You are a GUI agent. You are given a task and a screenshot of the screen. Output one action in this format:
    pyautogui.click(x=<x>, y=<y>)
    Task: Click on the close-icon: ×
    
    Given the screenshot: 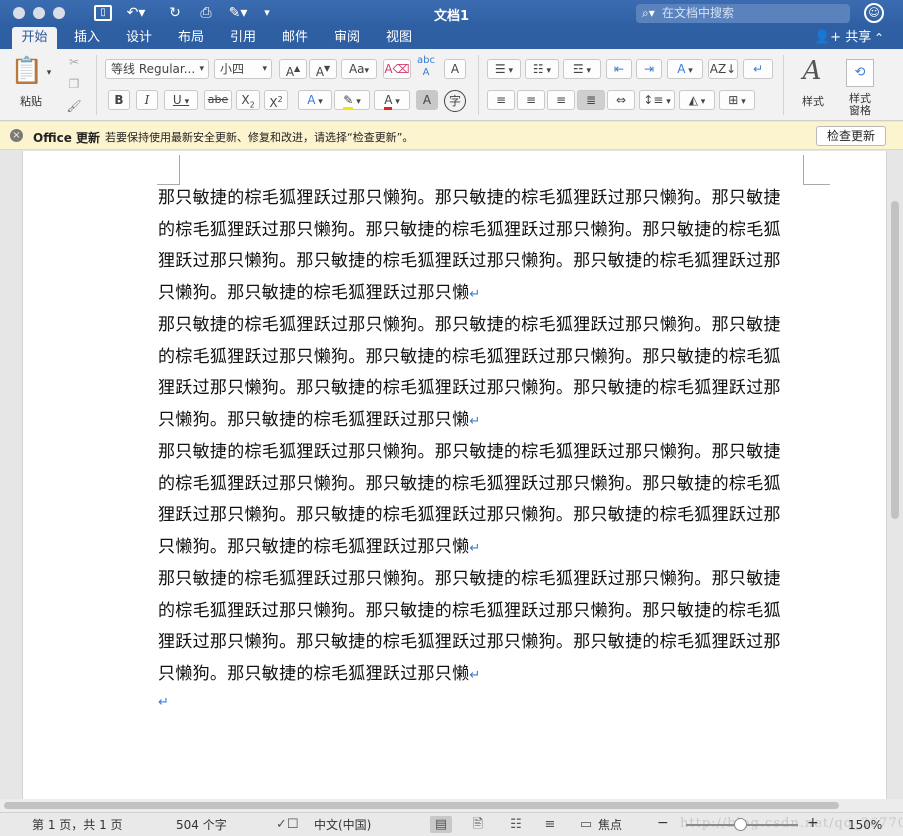 What is the action you would take?
    pyautogui.click(x=16, y=135)
    